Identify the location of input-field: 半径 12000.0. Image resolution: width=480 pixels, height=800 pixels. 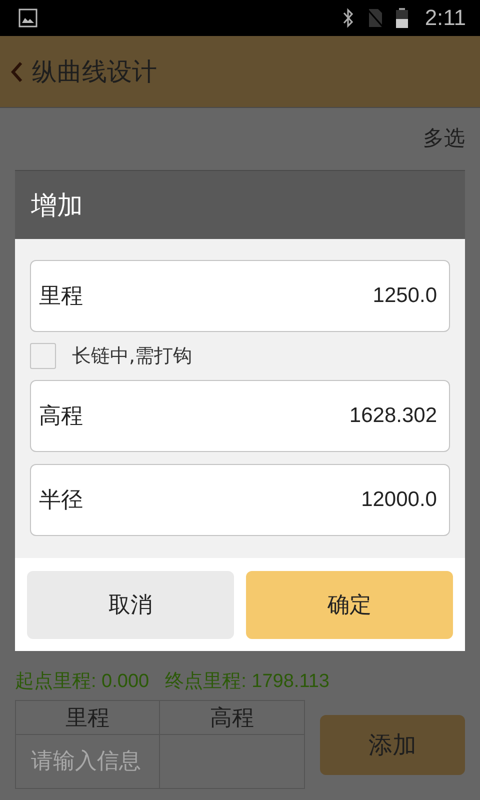
(240, 500).